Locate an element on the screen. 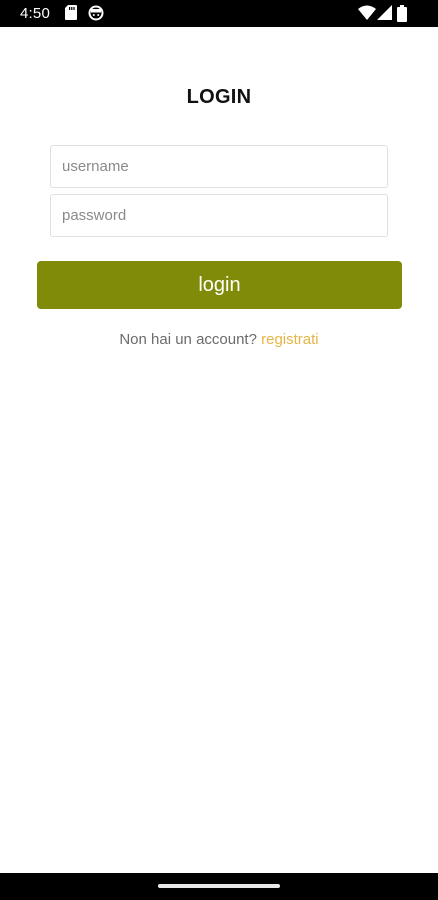 The image size is (438, 900). register-prompt-line: Non hai un account? registrati is located at coordinates (219, 340).